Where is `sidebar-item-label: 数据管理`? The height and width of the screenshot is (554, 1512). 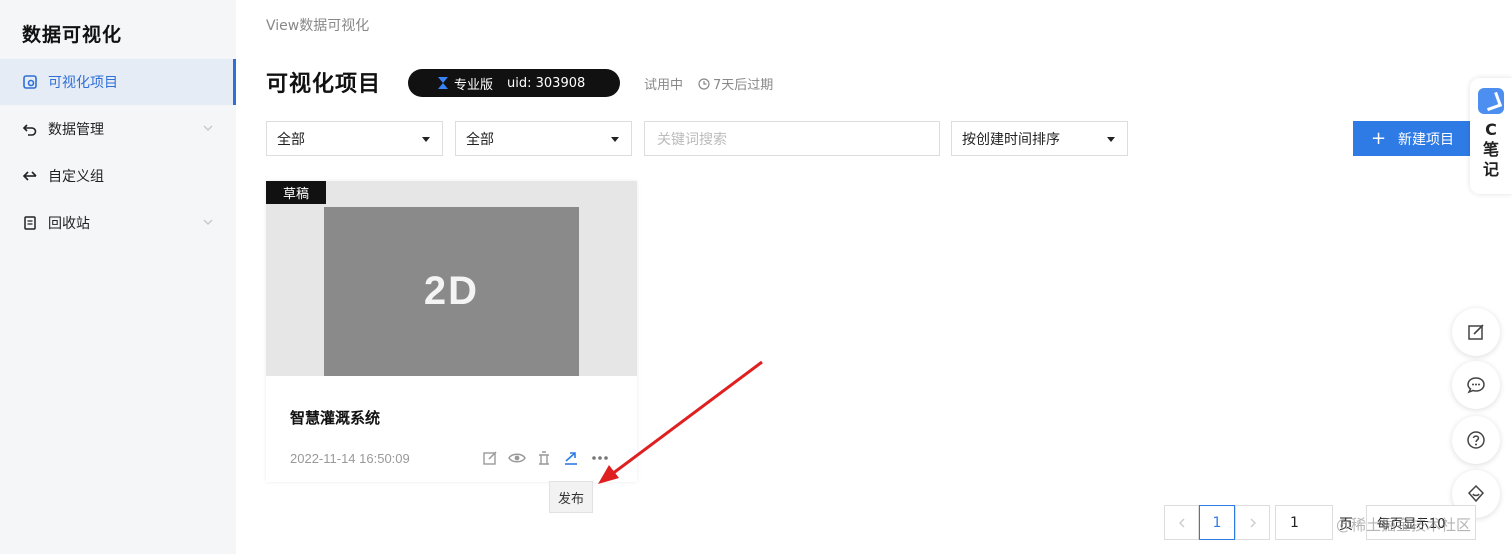
sidebar-item-label: 数据管理 is located at coordinates (76, 130).